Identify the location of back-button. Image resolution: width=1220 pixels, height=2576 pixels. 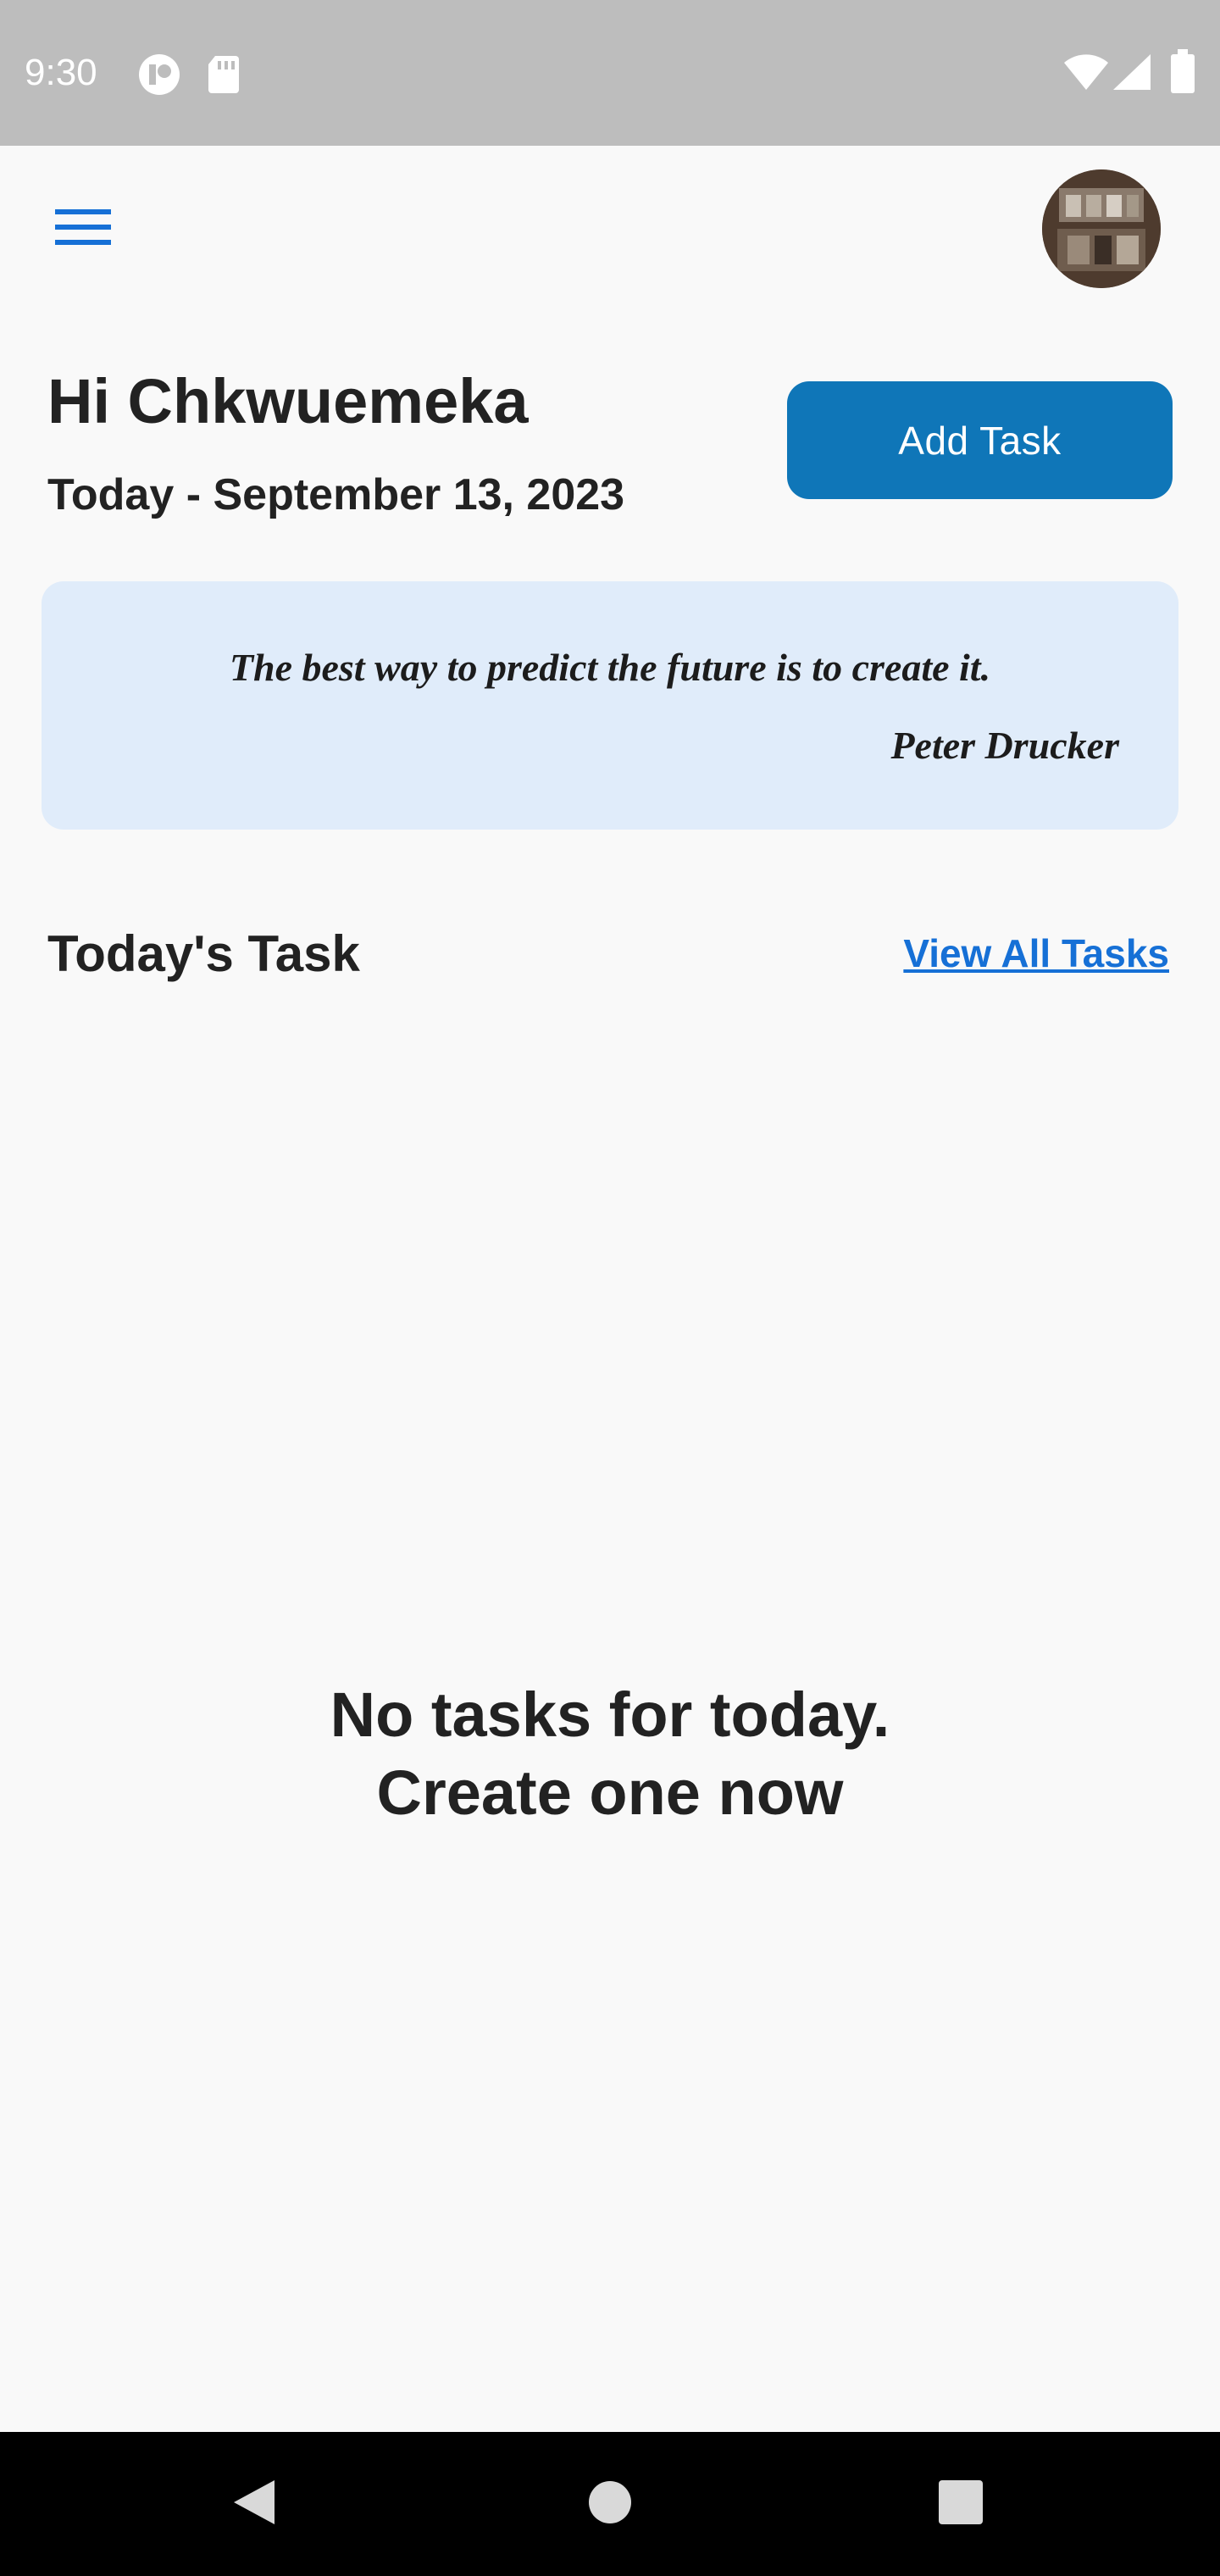
(254, 2504).